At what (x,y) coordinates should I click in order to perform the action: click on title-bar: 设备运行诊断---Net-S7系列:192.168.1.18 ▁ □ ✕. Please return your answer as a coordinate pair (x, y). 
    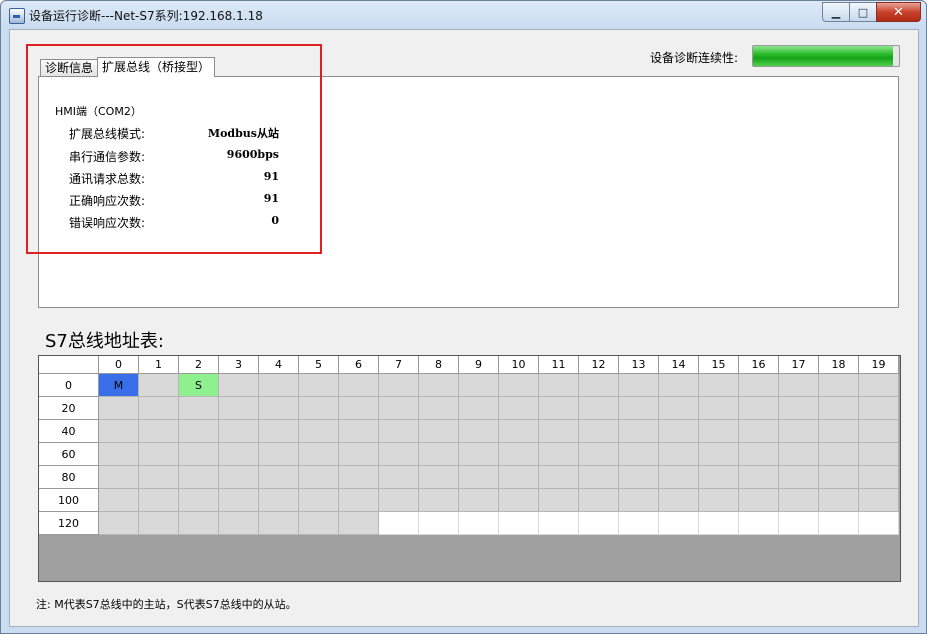
    Looking at the image, I should click on (463, 15).